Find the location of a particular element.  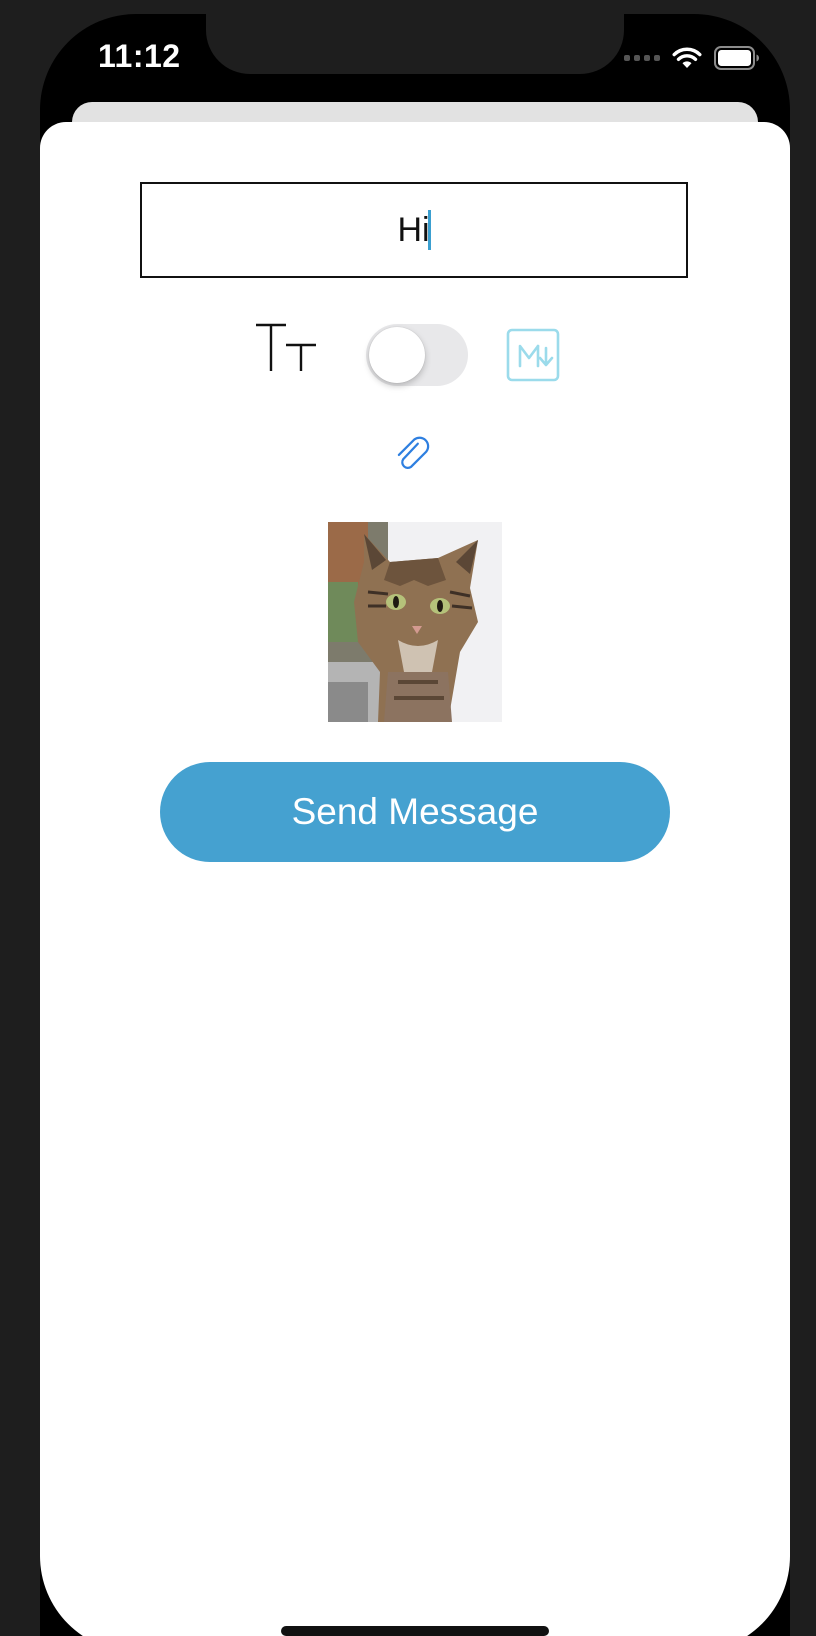

signal-icon is located at coordinates (642, 58).